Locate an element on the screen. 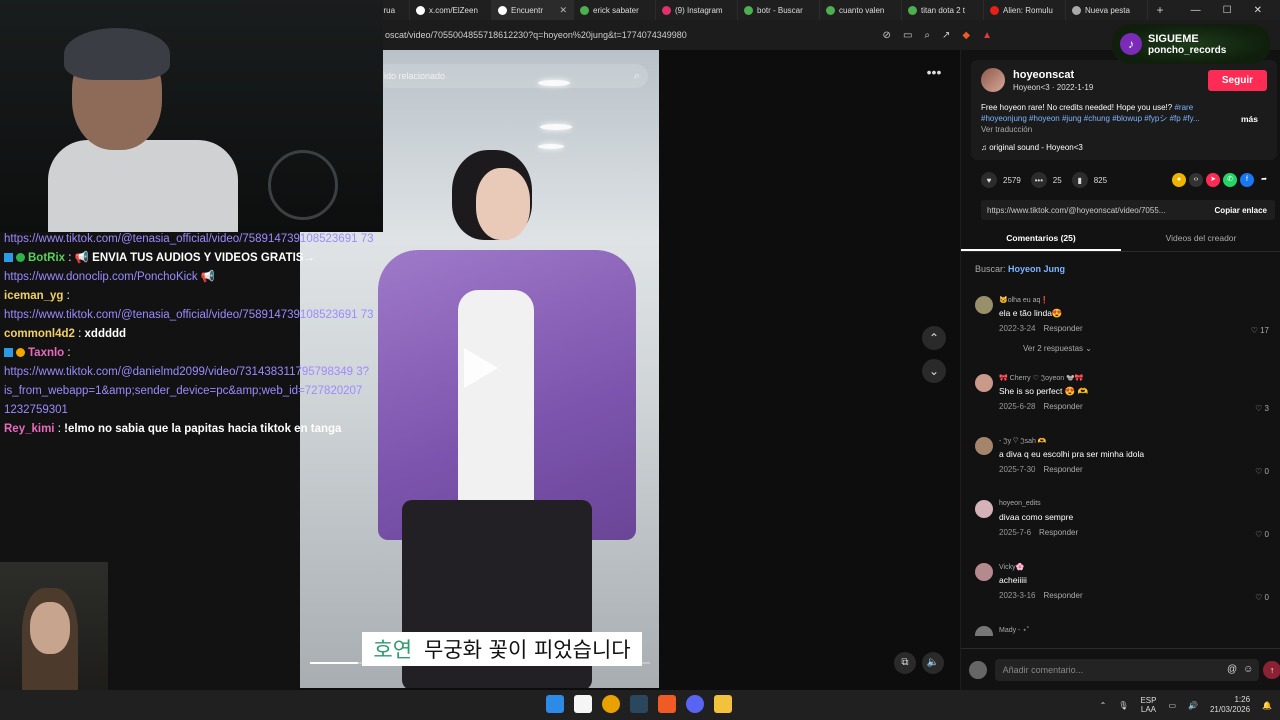 The width and height of the screenshot is (1280, 720). follow-button: Seguir is located at coordinates (1237, 80).